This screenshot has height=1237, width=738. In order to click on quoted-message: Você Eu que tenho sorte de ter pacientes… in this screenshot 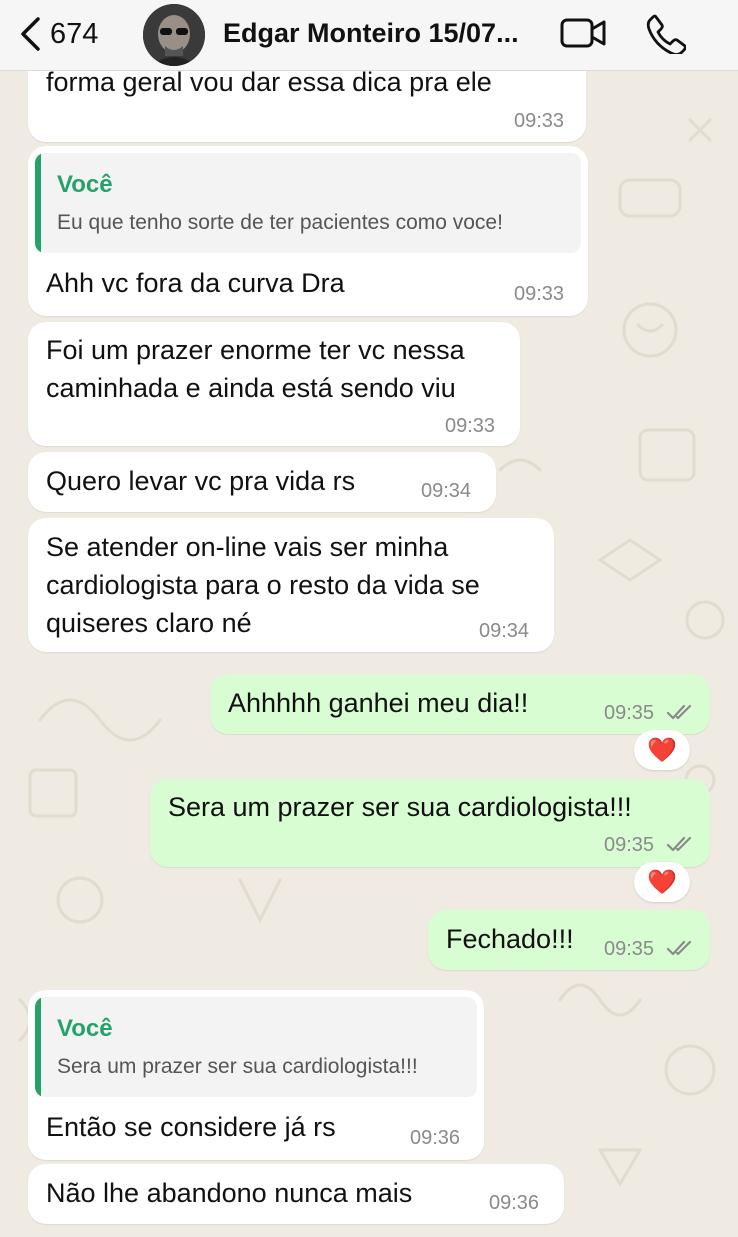, I will do `click(308, 203)`.